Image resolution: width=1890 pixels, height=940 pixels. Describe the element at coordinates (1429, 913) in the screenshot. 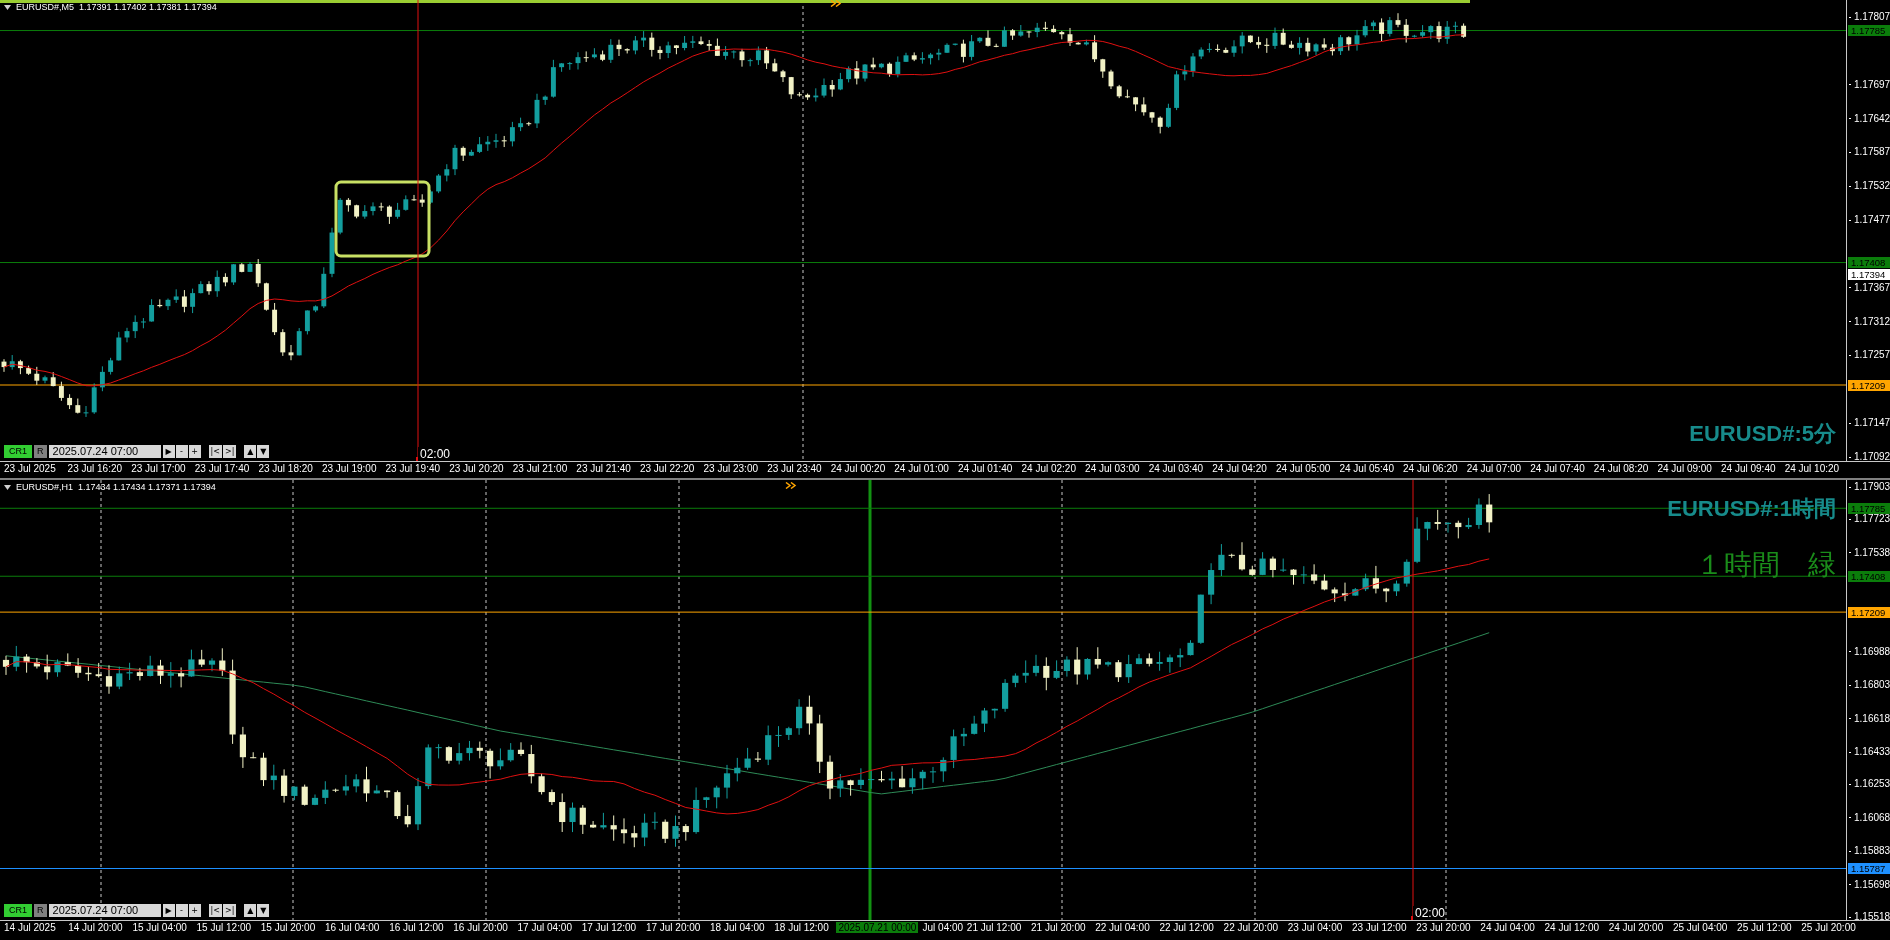

I see `cursor-time-label: 02:00` at that location.